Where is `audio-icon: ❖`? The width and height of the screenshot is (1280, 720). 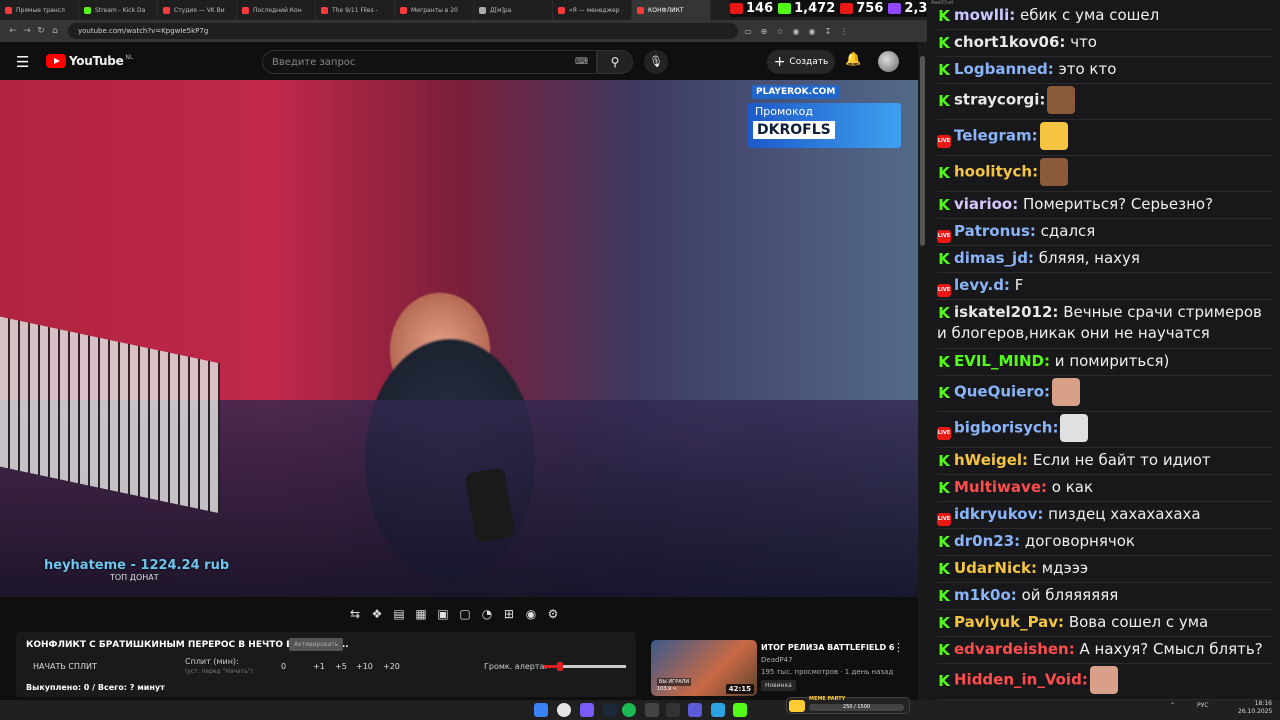
audio-icon: ❖ is located at coordinates (377, 614).